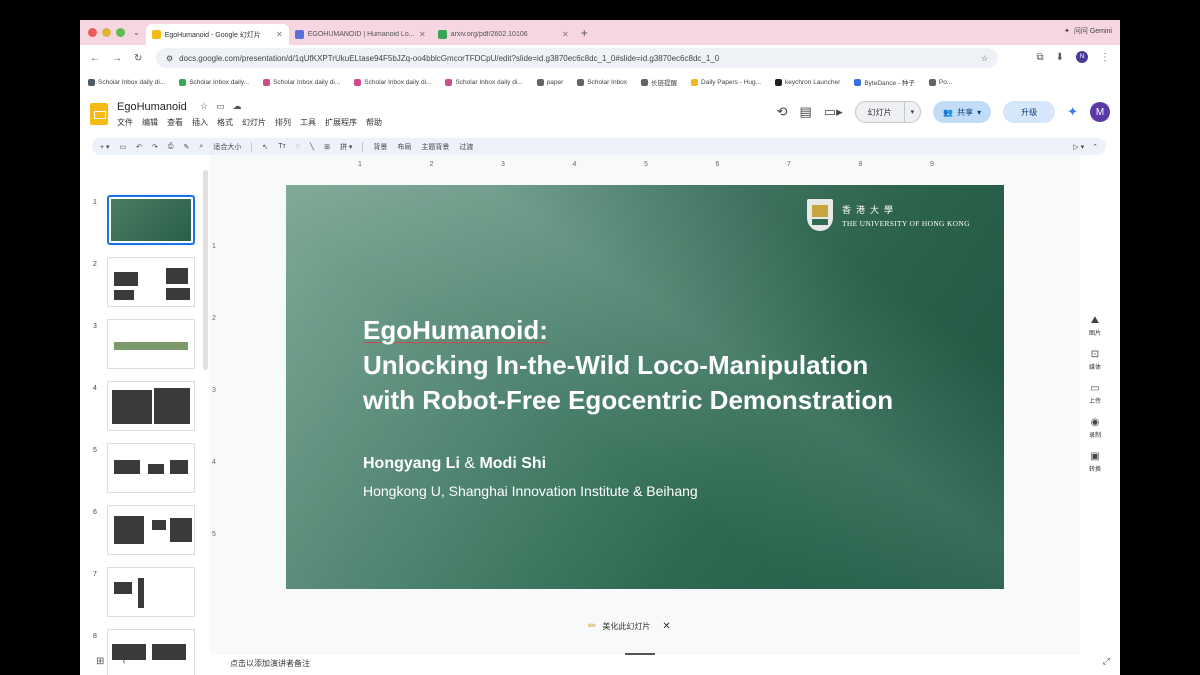 This screenshot has width=1200, height=675. Describe the element at coordinates (626, 626) in the screenshot. I see `beautify-label: 美化此幻灯片` at that location.